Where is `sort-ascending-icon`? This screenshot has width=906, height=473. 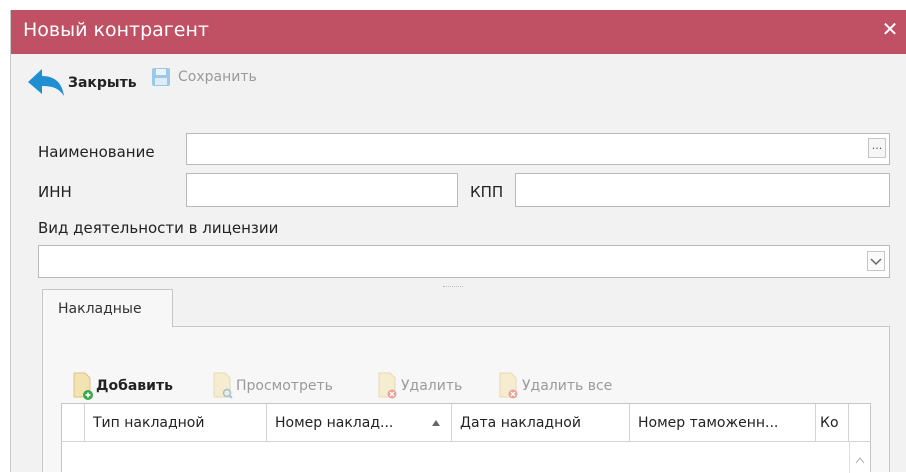 sort-ascending-icon is located at coordinates (436, 423).